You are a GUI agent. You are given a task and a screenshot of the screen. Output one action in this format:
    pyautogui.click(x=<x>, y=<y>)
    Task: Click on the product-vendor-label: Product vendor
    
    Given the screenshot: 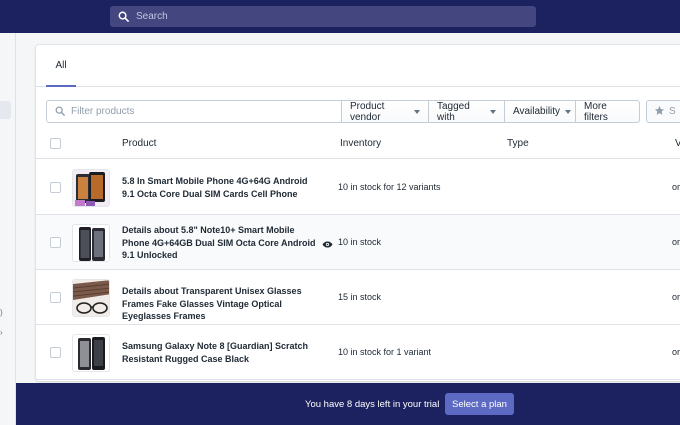 What is the action you would take?
    pyautogui.click(x=367, y=111)
    